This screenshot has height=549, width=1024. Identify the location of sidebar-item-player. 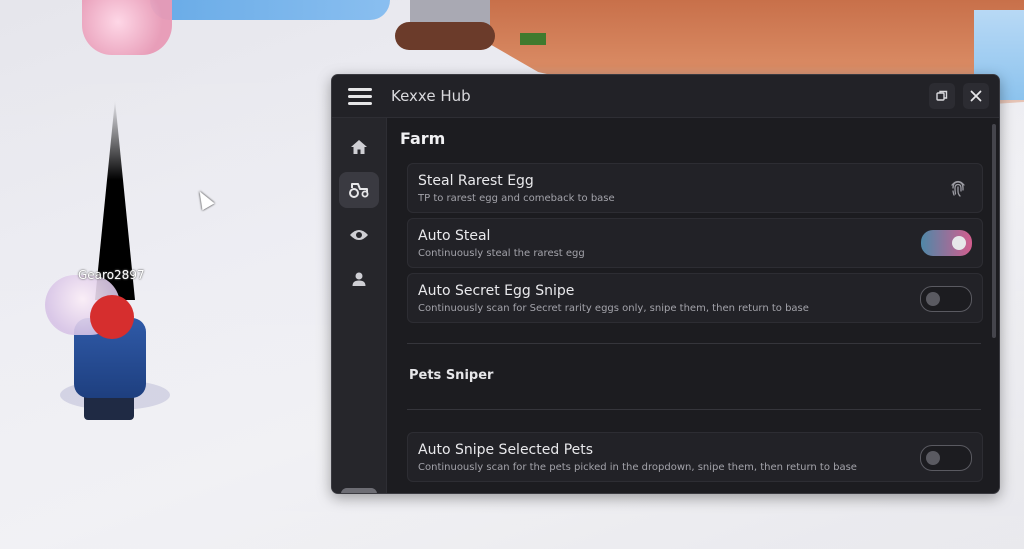
(359, 279).